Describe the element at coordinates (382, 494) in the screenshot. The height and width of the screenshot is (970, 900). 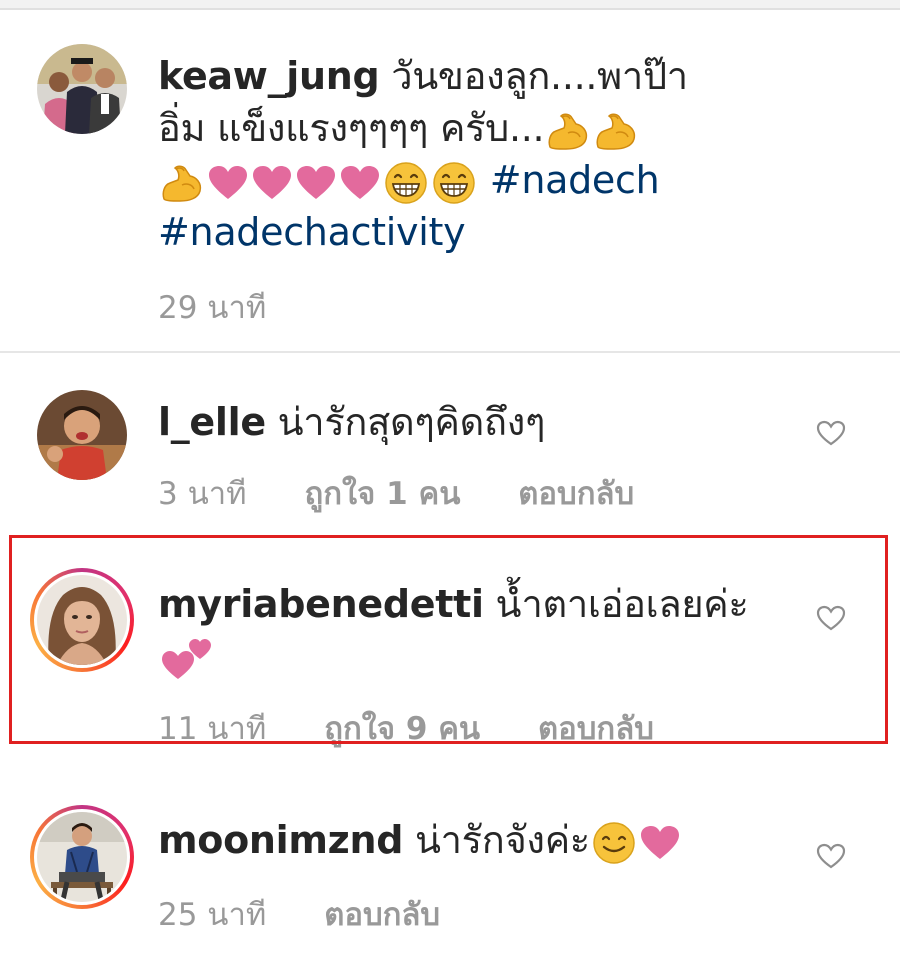
I see `comment-likes-button: ถูกใจ 1 คน` at that location.